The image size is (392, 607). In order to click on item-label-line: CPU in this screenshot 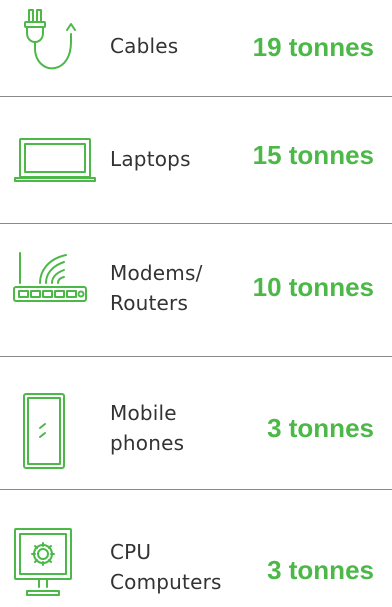, I will do `click(131, 552)`.